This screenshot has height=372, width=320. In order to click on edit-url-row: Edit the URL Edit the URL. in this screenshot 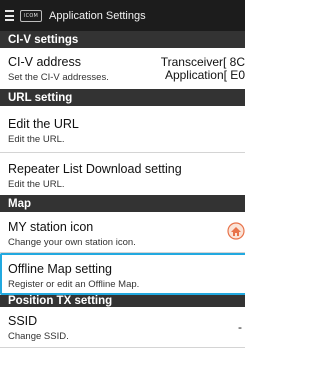, I will do `click(122, 129)`.